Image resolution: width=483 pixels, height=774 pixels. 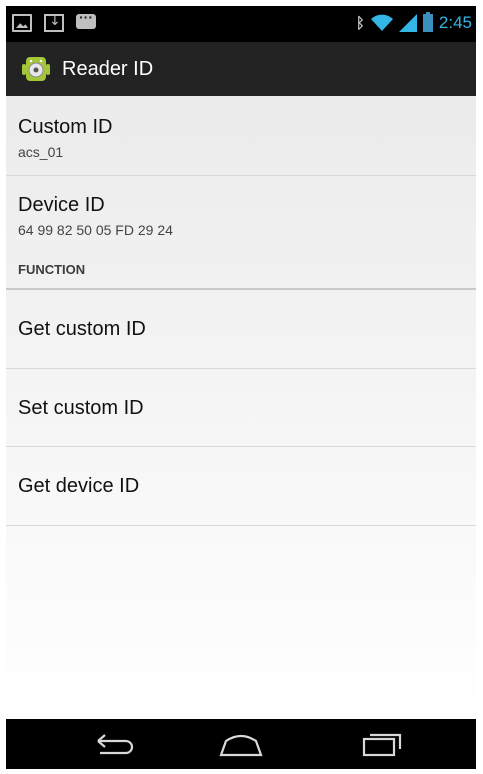 What do you see at coordinates (41, 152) in the screenshot?
I see `custom-id-value: acs_01` at bounding box center [41, 152].